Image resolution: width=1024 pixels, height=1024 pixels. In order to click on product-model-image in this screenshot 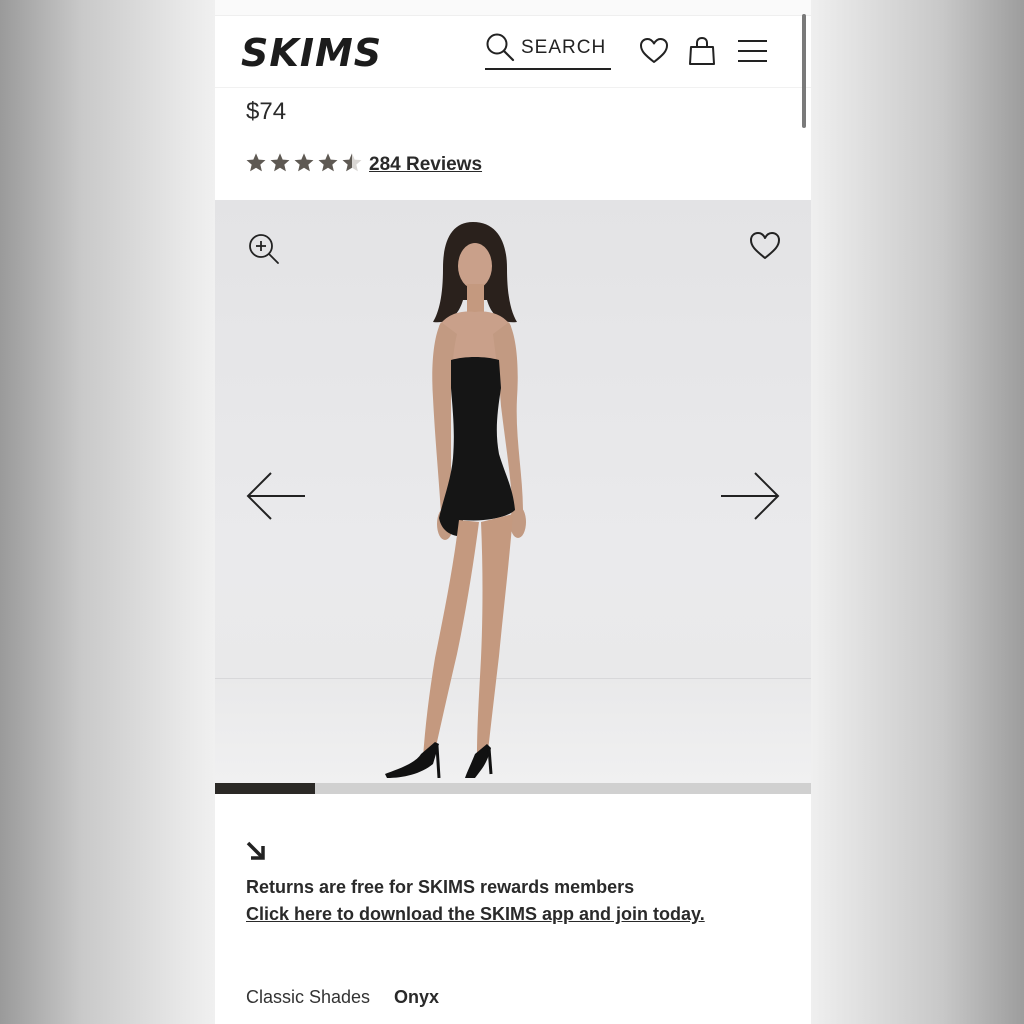, I will do `click(455, 500)`.